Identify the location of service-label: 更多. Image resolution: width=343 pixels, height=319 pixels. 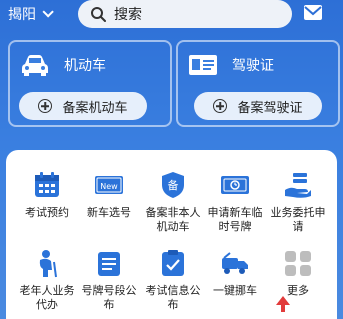
(298, 290).